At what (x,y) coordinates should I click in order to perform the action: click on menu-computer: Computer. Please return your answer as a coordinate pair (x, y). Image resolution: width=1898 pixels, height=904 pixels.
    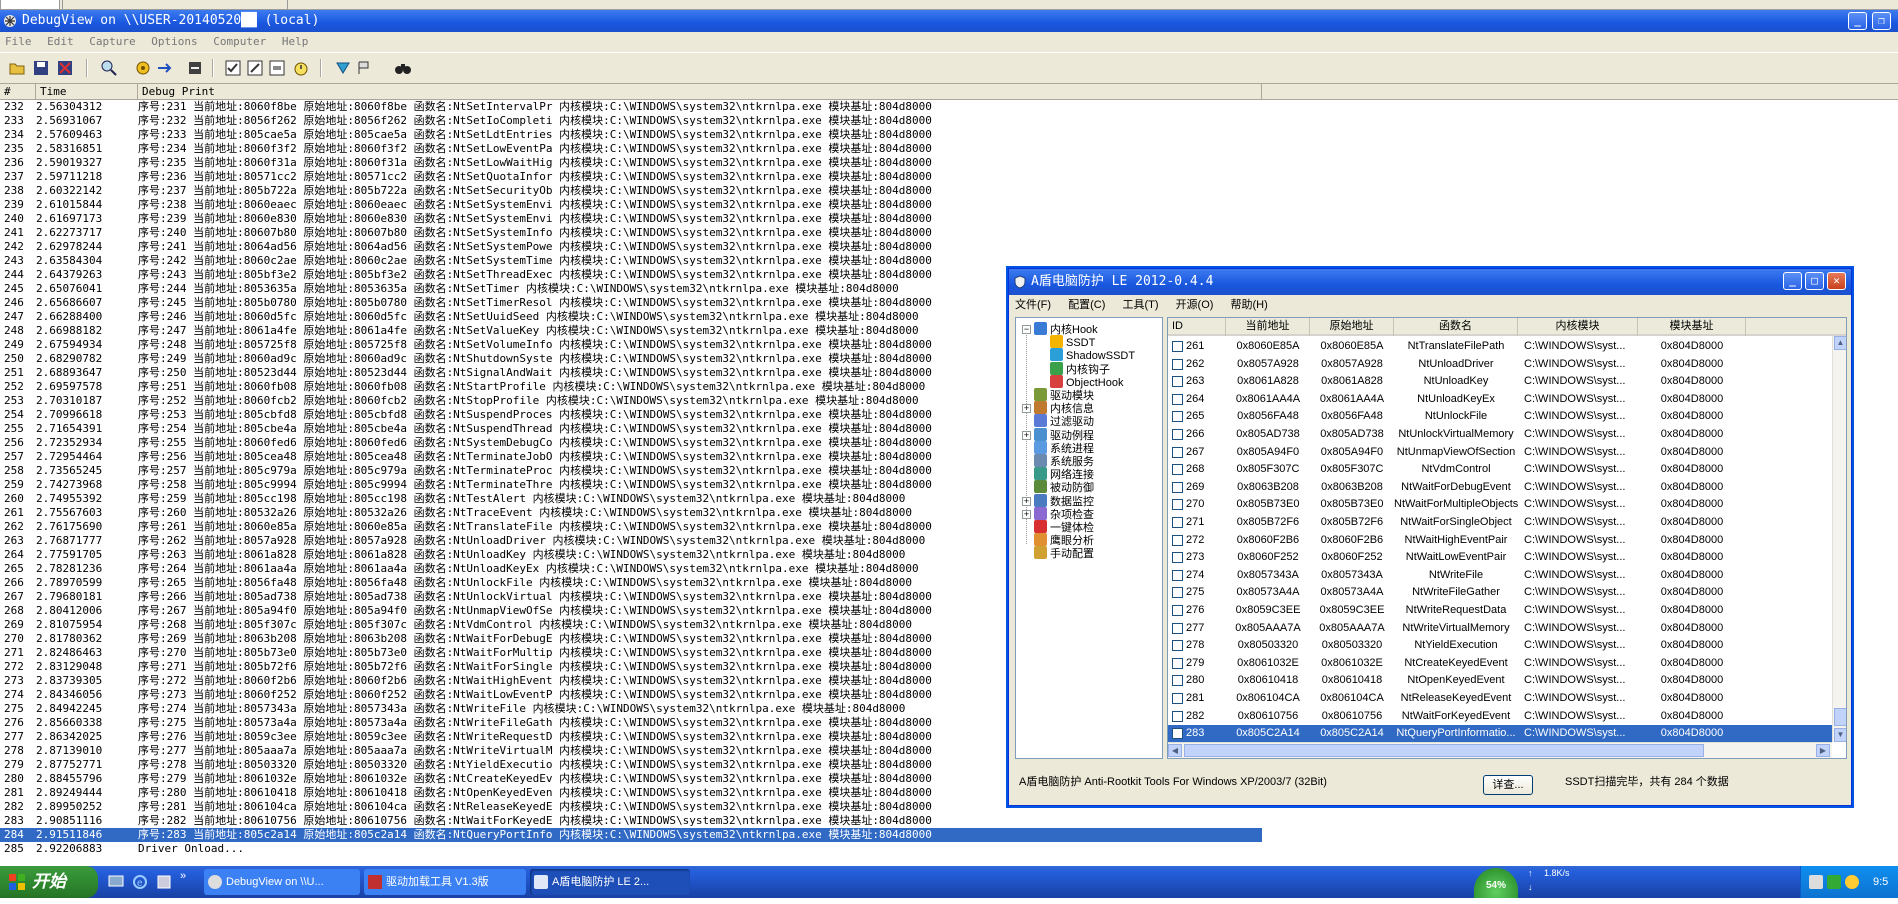
    Looking at the image, I should click on (239, 42).